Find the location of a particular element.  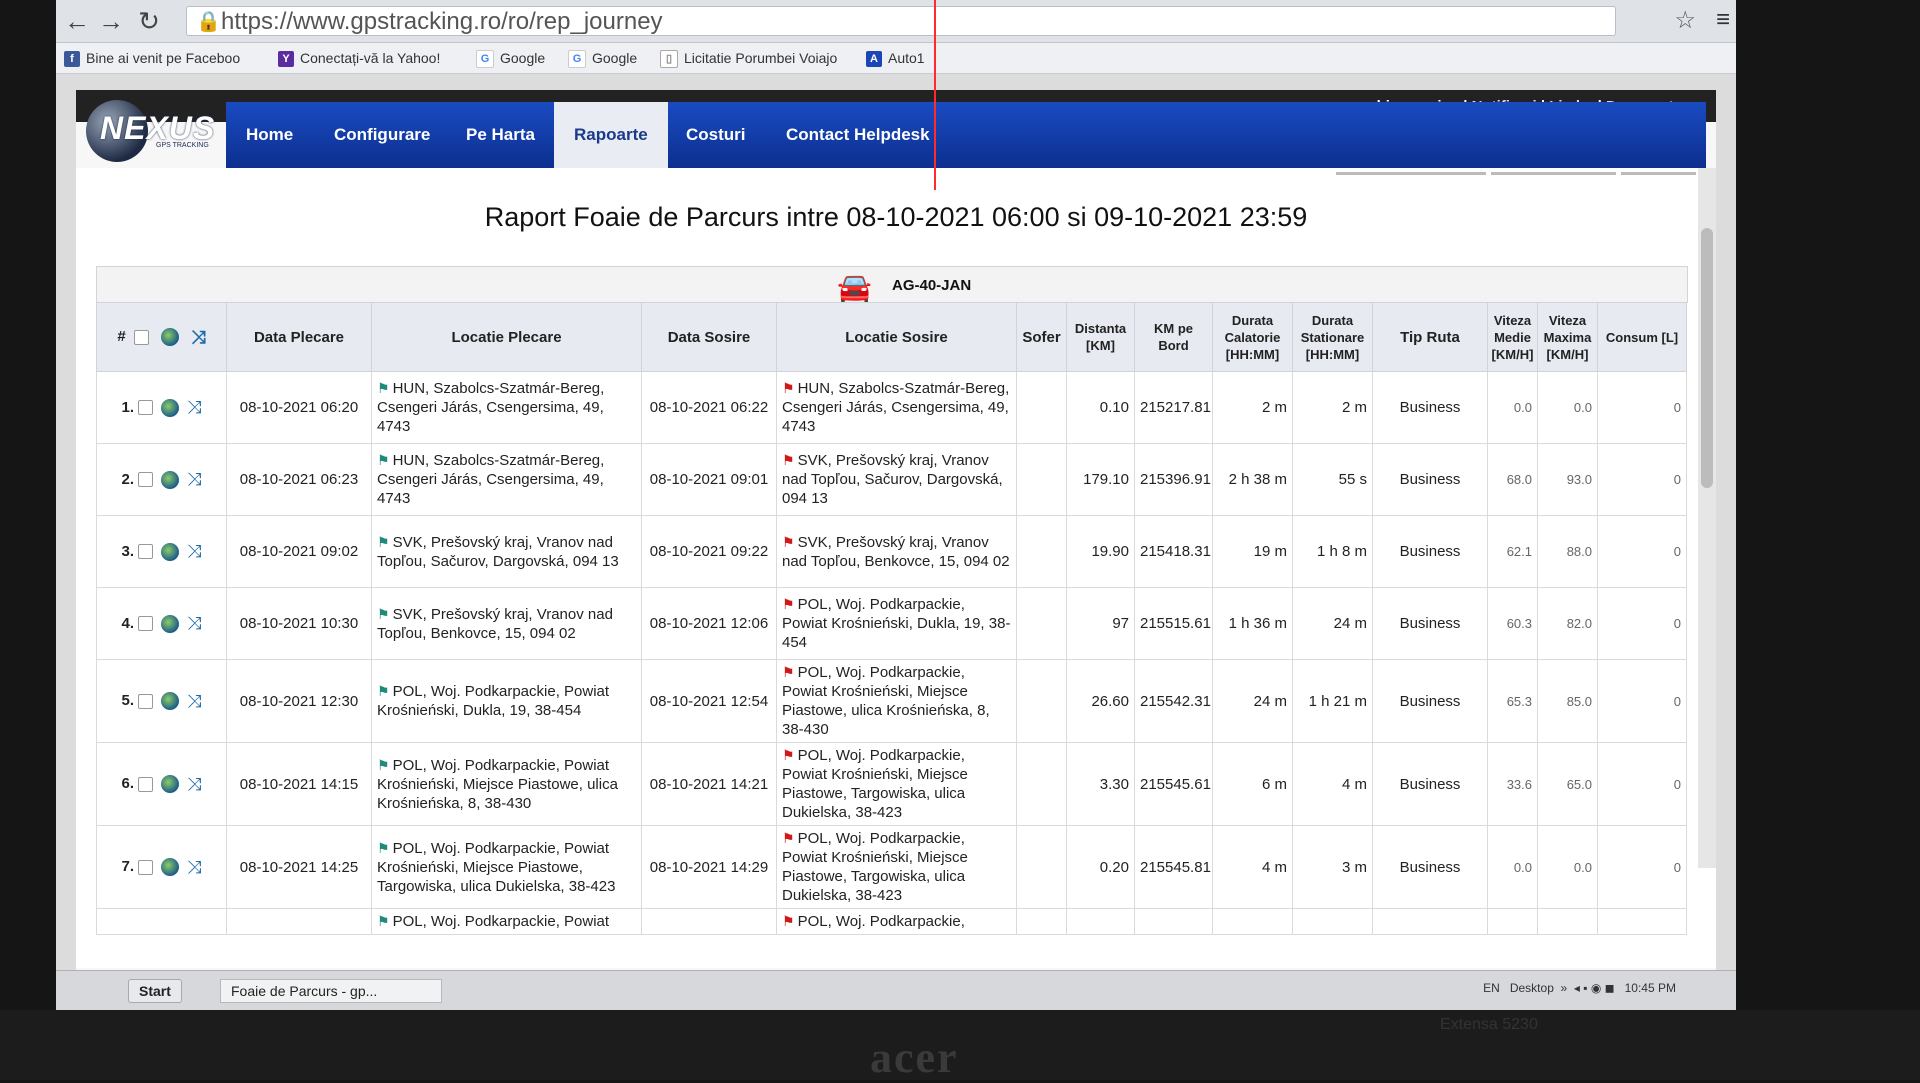

cell-data-sosire: 08-10-2021 12:06 is located at coordinates (709, 623).